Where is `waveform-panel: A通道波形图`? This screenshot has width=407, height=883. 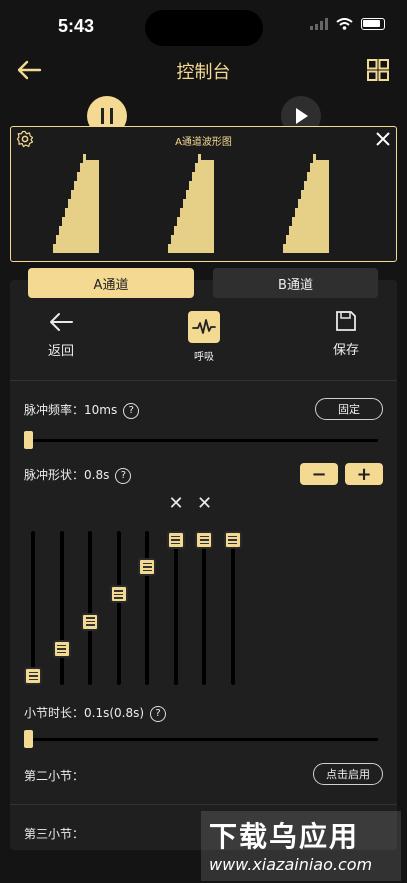 waveform-panel: A通道波形图 is located at coordinates (203, 194).